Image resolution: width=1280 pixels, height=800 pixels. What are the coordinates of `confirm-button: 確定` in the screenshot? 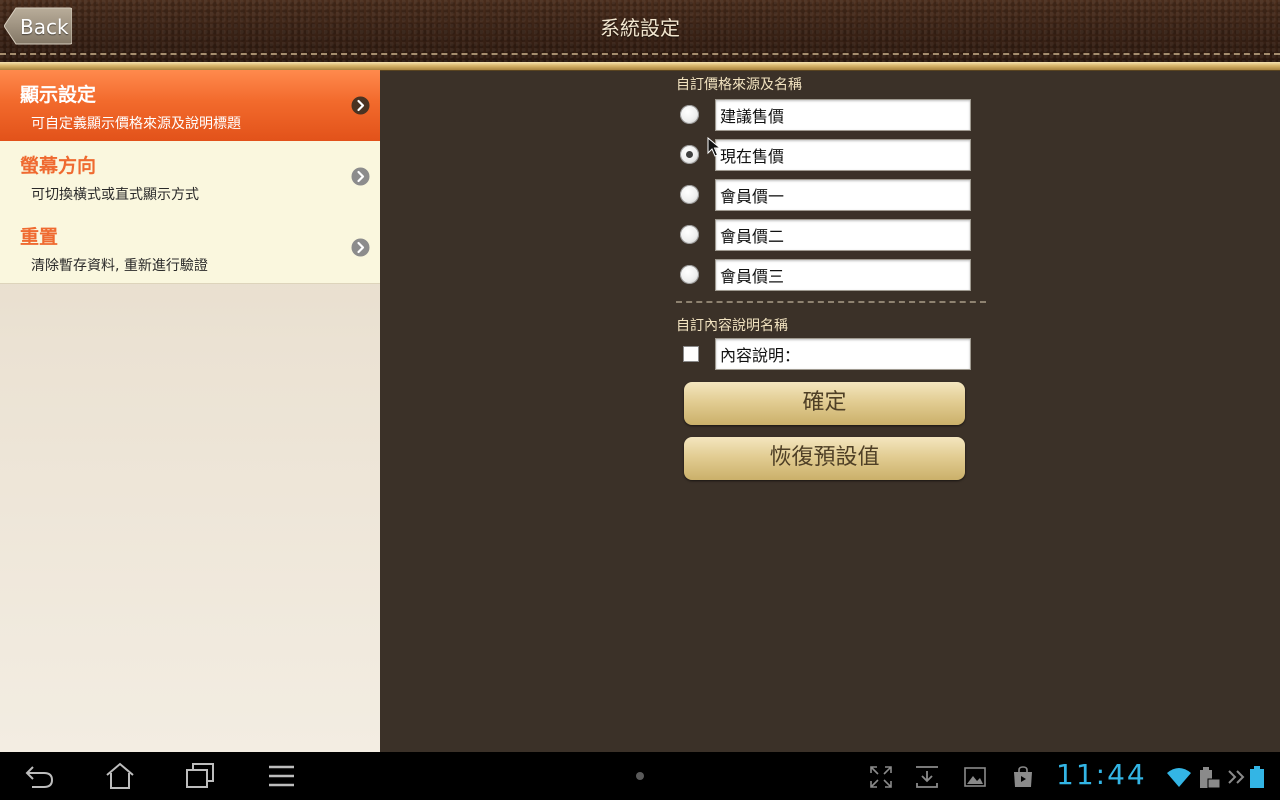 It's located at (824, 403).